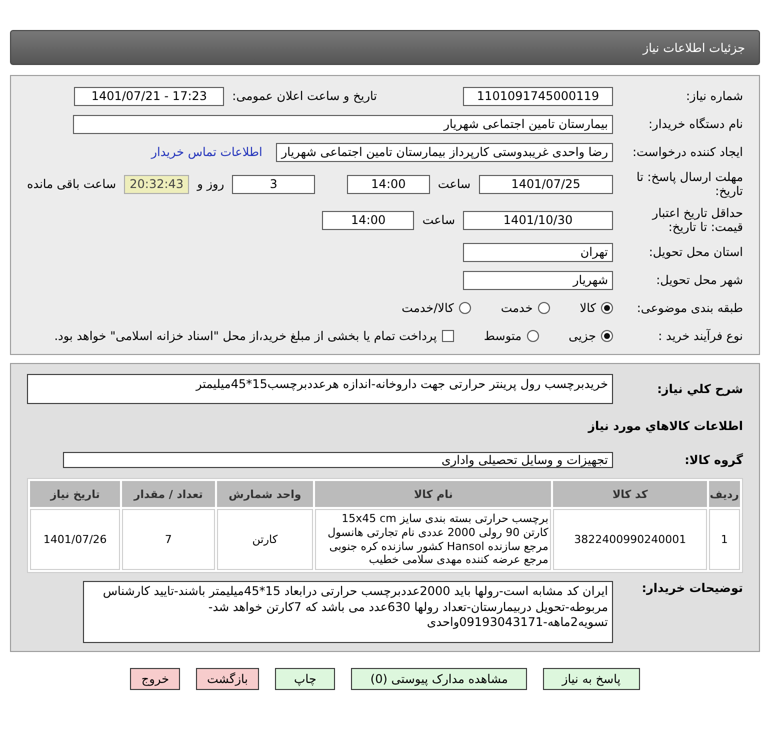  I want to click on action-button: مشاهده مدارک پیوستی (0), so click(439, 679).